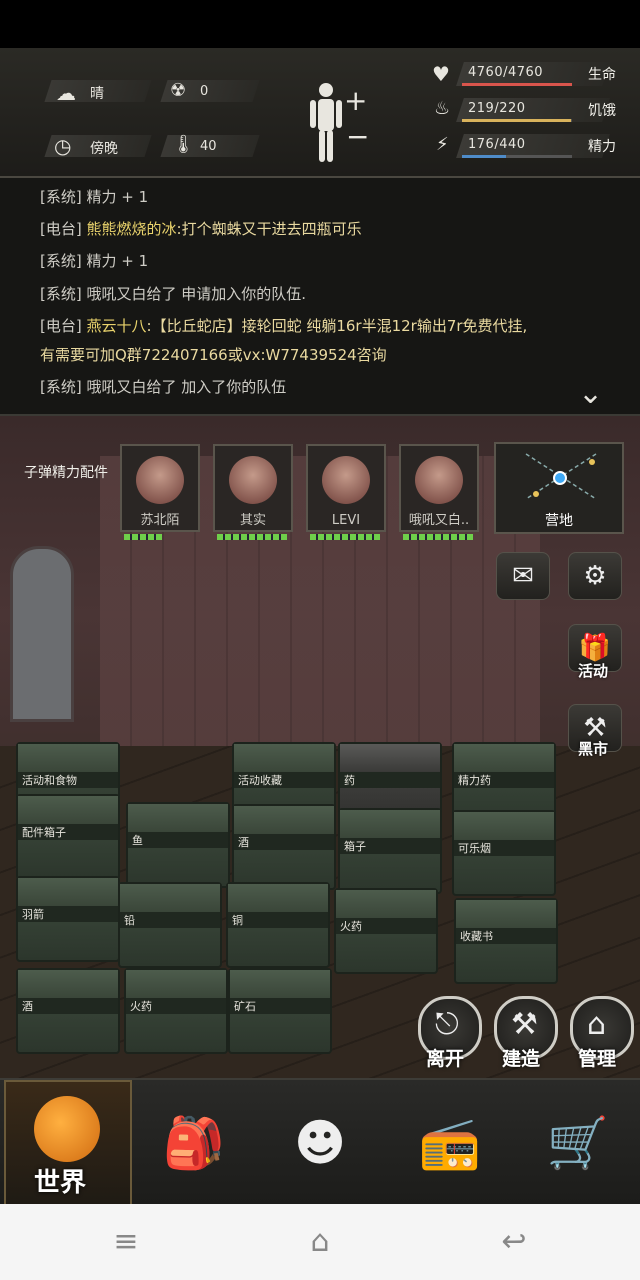 Image resolution: width=640 pixels, height=1280 pixels. I want to click on team-member-avatar: 哦吼又白.., so click(439, 492).